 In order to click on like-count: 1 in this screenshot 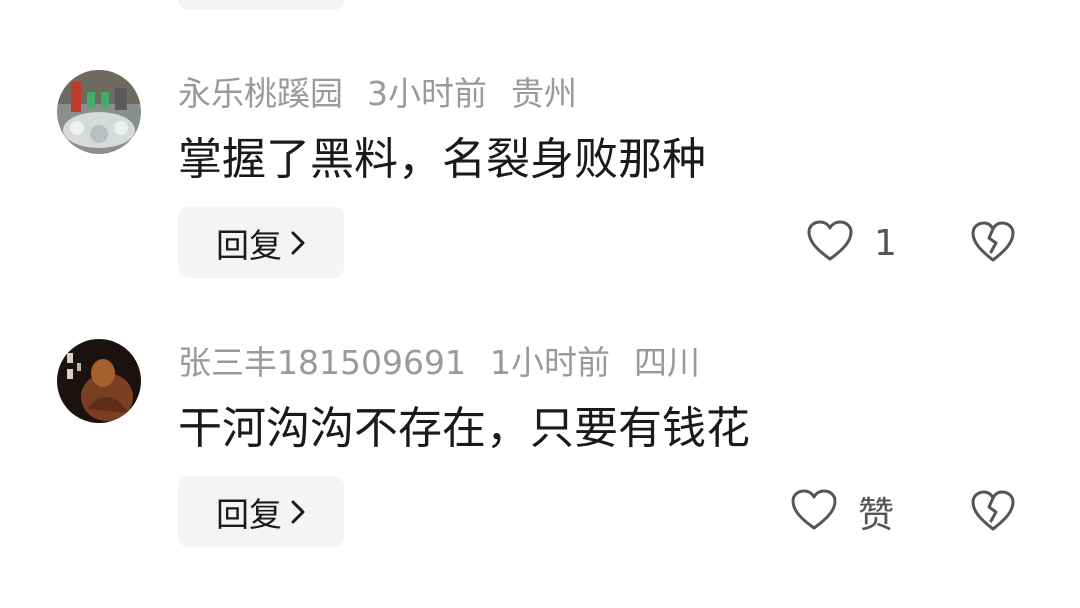, I will do `click(885, 243)`.